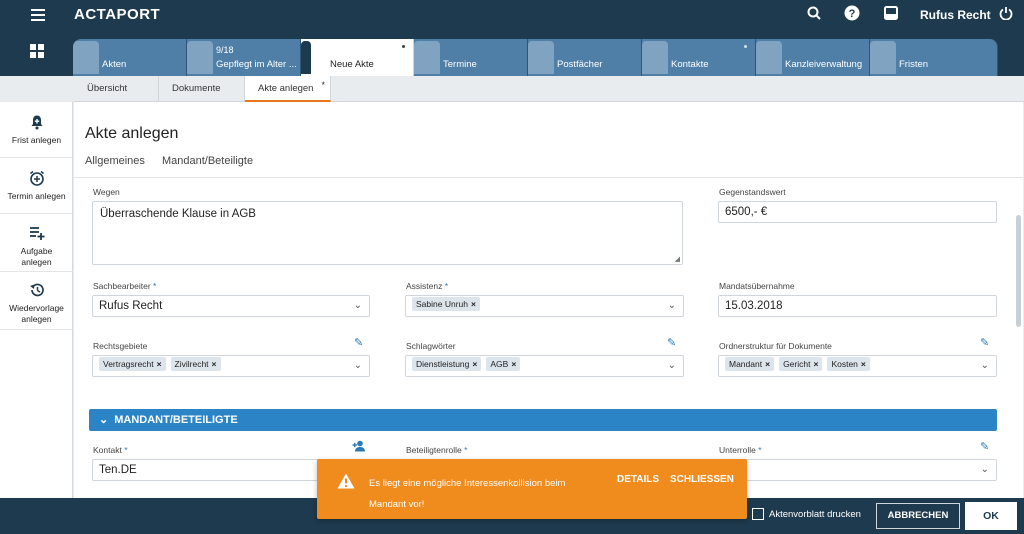 This screenshot has height=534, width=1024. I want to click on ordnerstruktur-select: Mandant × Gericht × Kosten × ⌄, so click(857, 366).